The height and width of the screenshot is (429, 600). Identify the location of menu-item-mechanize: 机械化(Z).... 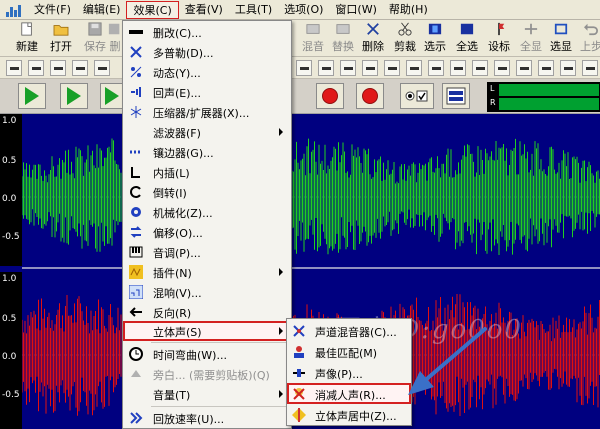
(207, 212).